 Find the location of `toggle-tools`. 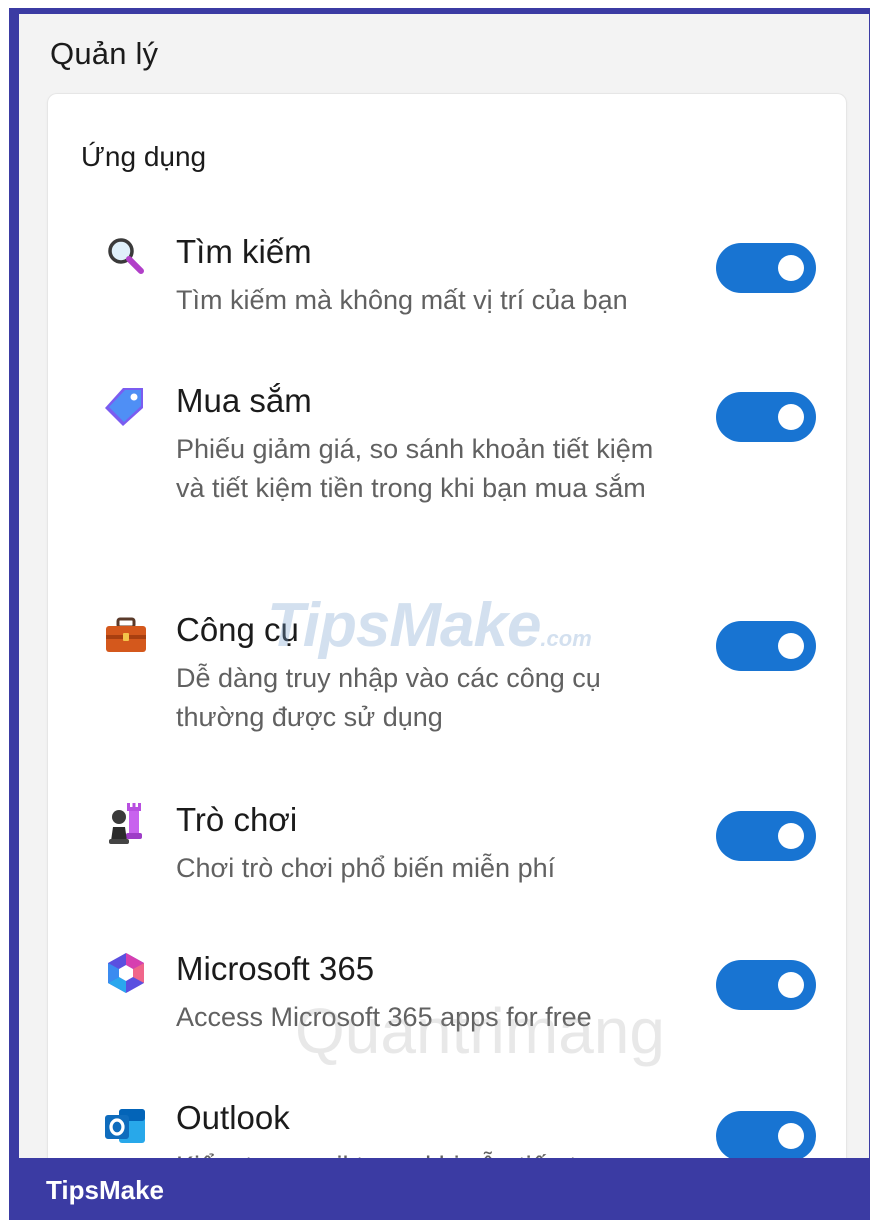

toggle-tools is located at coordinates (766, 646).